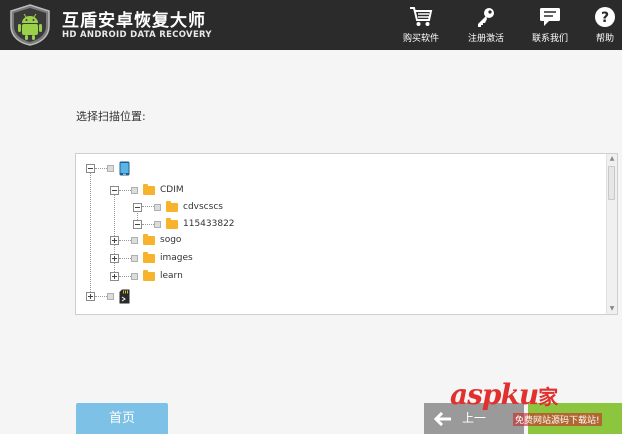 This screenshot has height=434, width=622. Describe the element at coordinates (612, 309) in the screenshot. I see `scroll-down-arrow-icon: ▼` at that location.